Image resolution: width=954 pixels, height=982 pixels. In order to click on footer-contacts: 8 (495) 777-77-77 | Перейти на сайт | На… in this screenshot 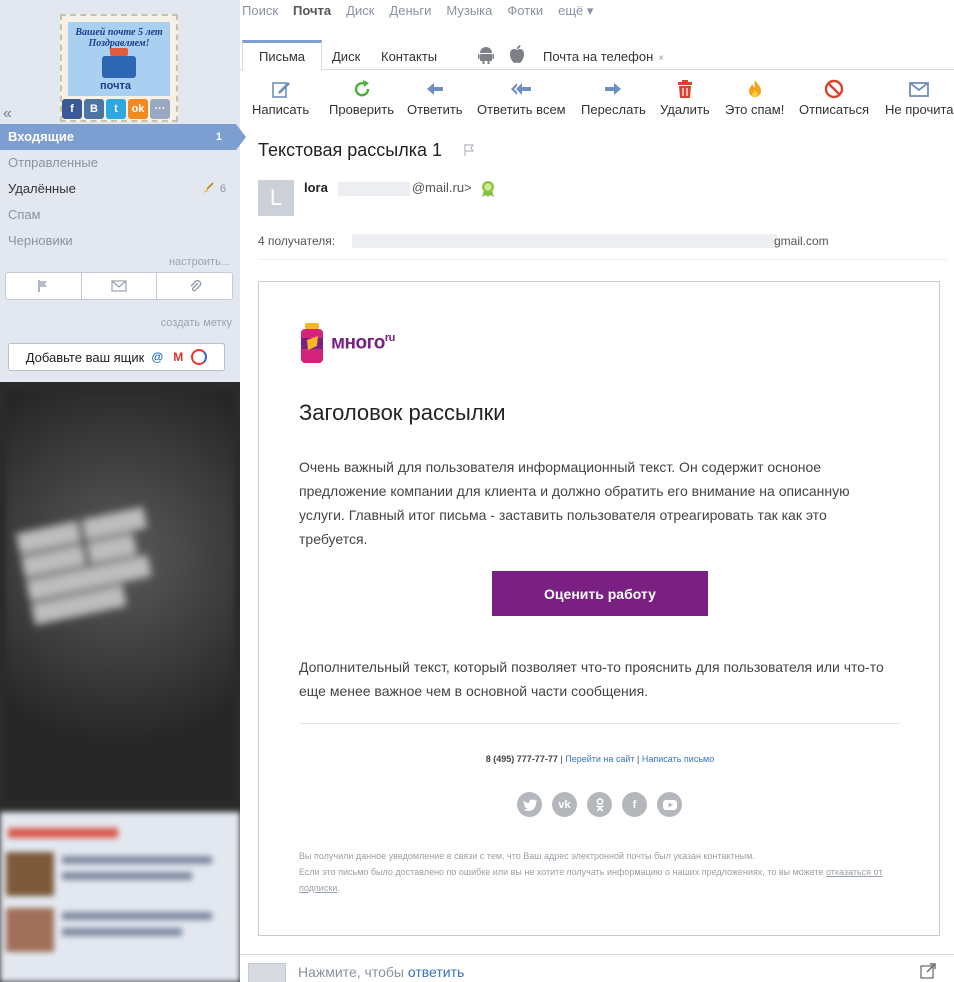, I will do `click(600, 759)`.